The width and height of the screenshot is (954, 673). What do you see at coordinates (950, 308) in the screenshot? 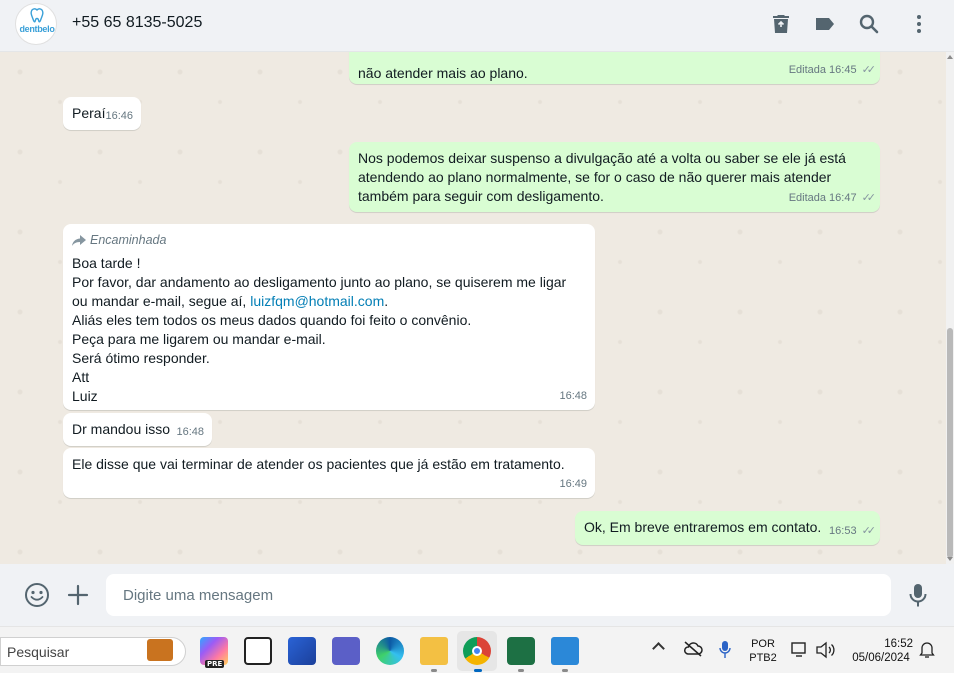
I see `chat-scrollbar` at bounding box center [950, 308].